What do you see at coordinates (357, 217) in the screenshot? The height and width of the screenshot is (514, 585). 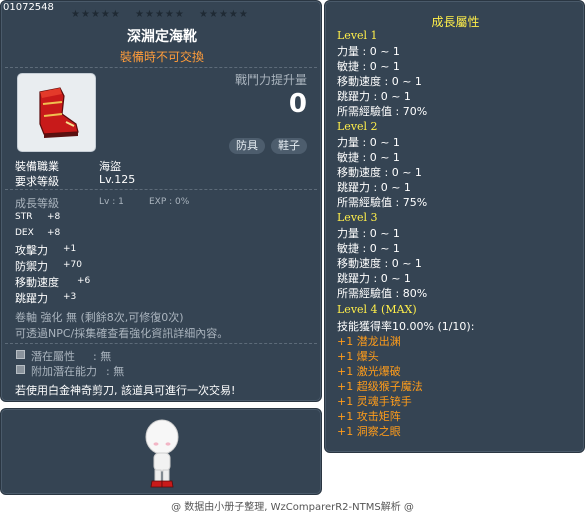 I see `growth-level-heading: Level 3` at bounding box center [357, 217].